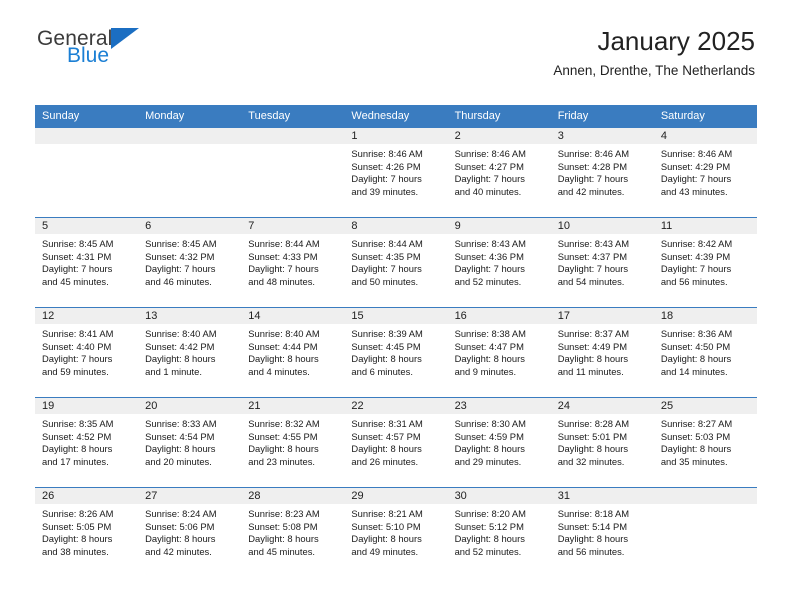 The height and width of the screenshot is (612, 792). I want to click on daylight-text-line2: and 42 minutes., so click(178, 551).